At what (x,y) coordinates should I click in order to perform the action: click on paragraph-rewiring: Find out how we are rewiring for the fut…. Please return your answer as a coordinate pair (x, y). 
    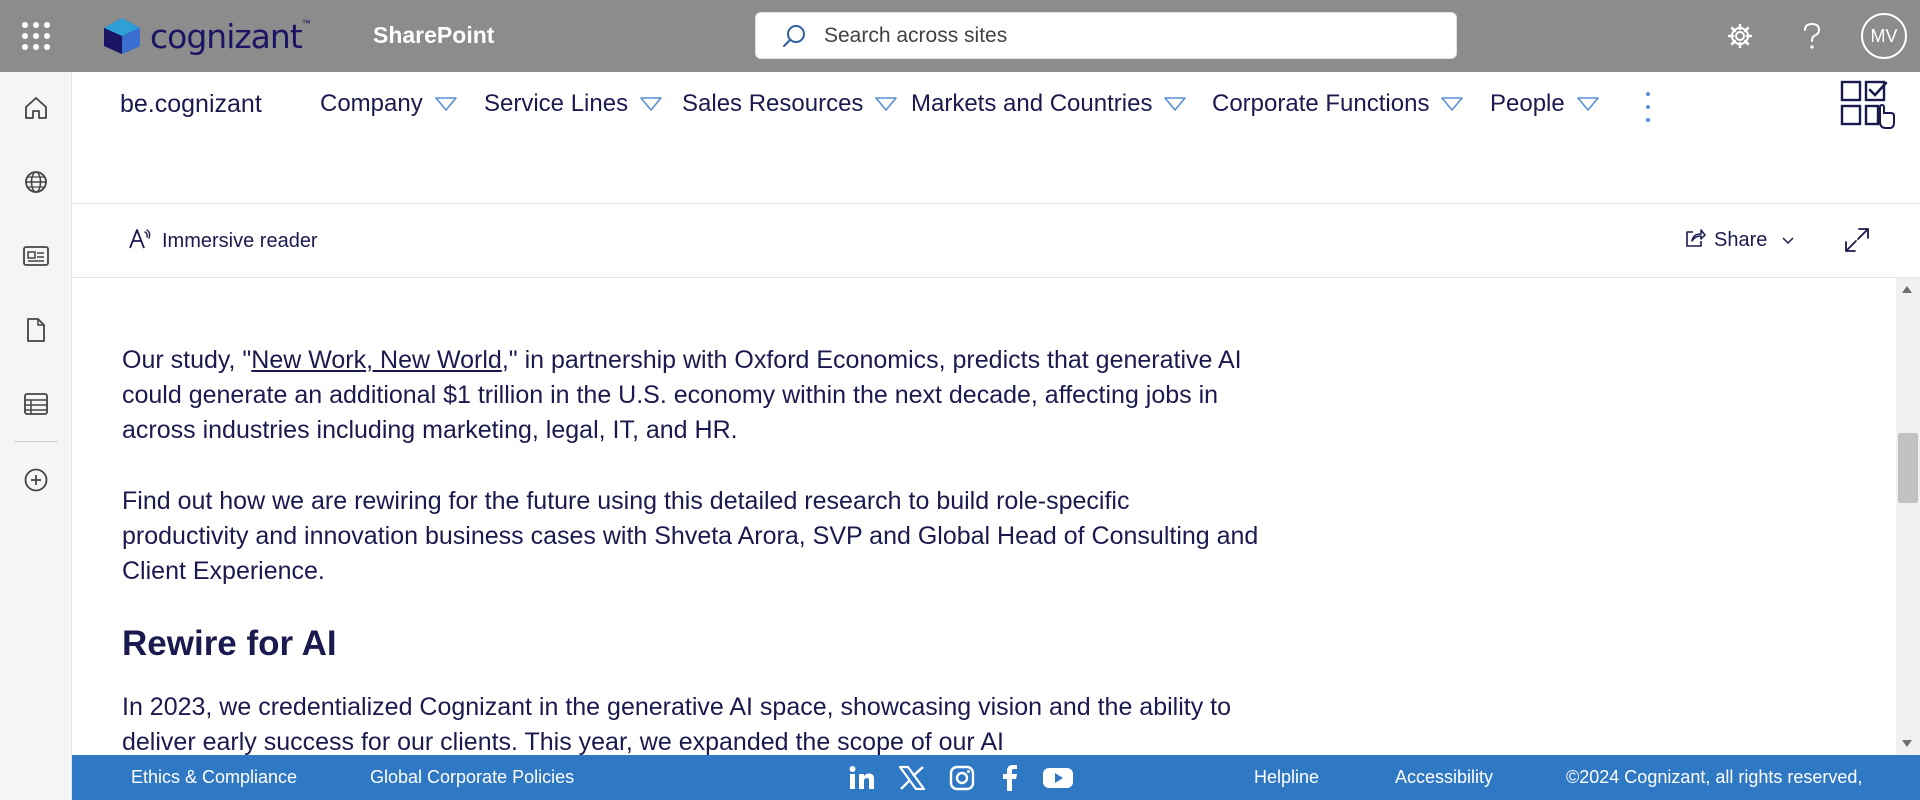
    Looking at the image, I should click on (690, 536).